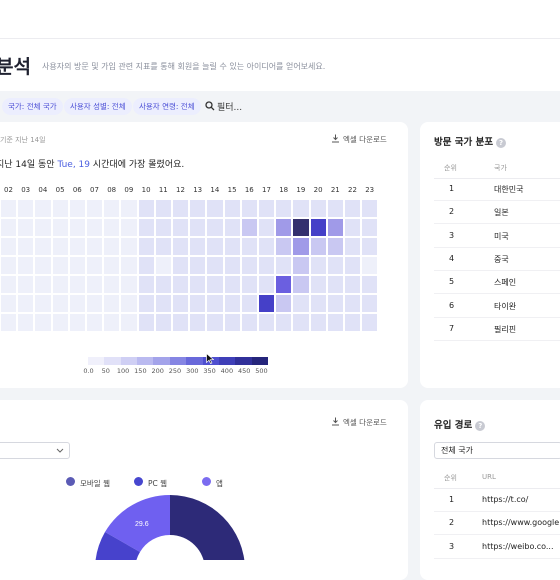 This screenshot has height=580, width=560. I want to click on excel-download-button: 엑셀 다운로드, so click(359, 139).